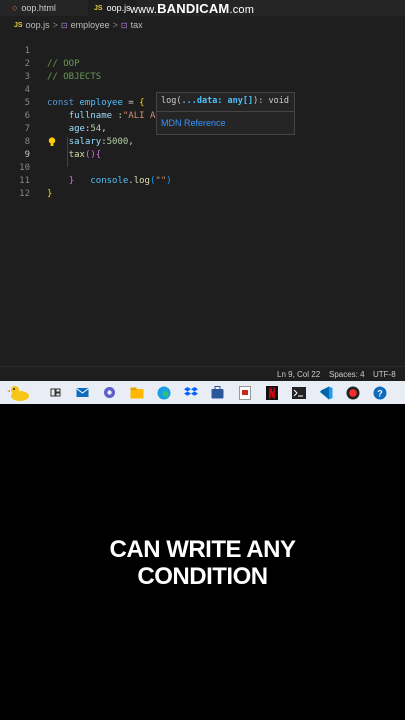 The width and height of the screenshot is (405, 720). I want to click on breadcrumb-file: oop.js, so click(38, 25).